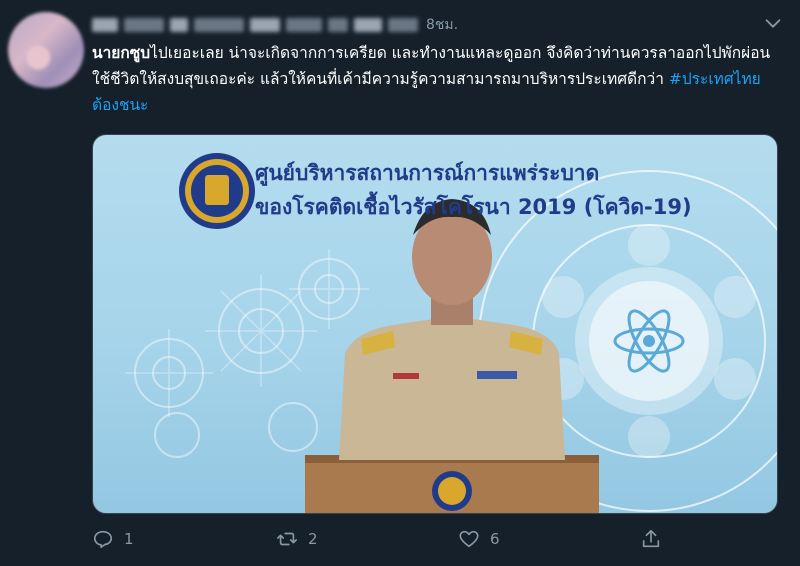 The width and height of the screenshot is (800, 566). What do you see at coordinates (442, 25) in the screenshot?
I see `tweet-time: 8ชม.` at bounding box center [442, 25].